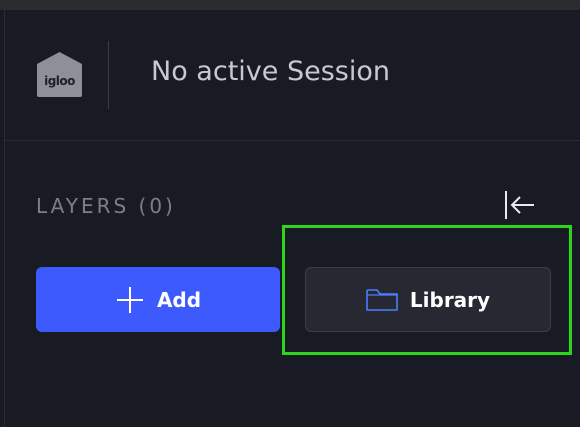  What do you see at coordinates (270, 71) in the screenshot?
I see `session-title: No active Session` at bounding box center [270, 71].